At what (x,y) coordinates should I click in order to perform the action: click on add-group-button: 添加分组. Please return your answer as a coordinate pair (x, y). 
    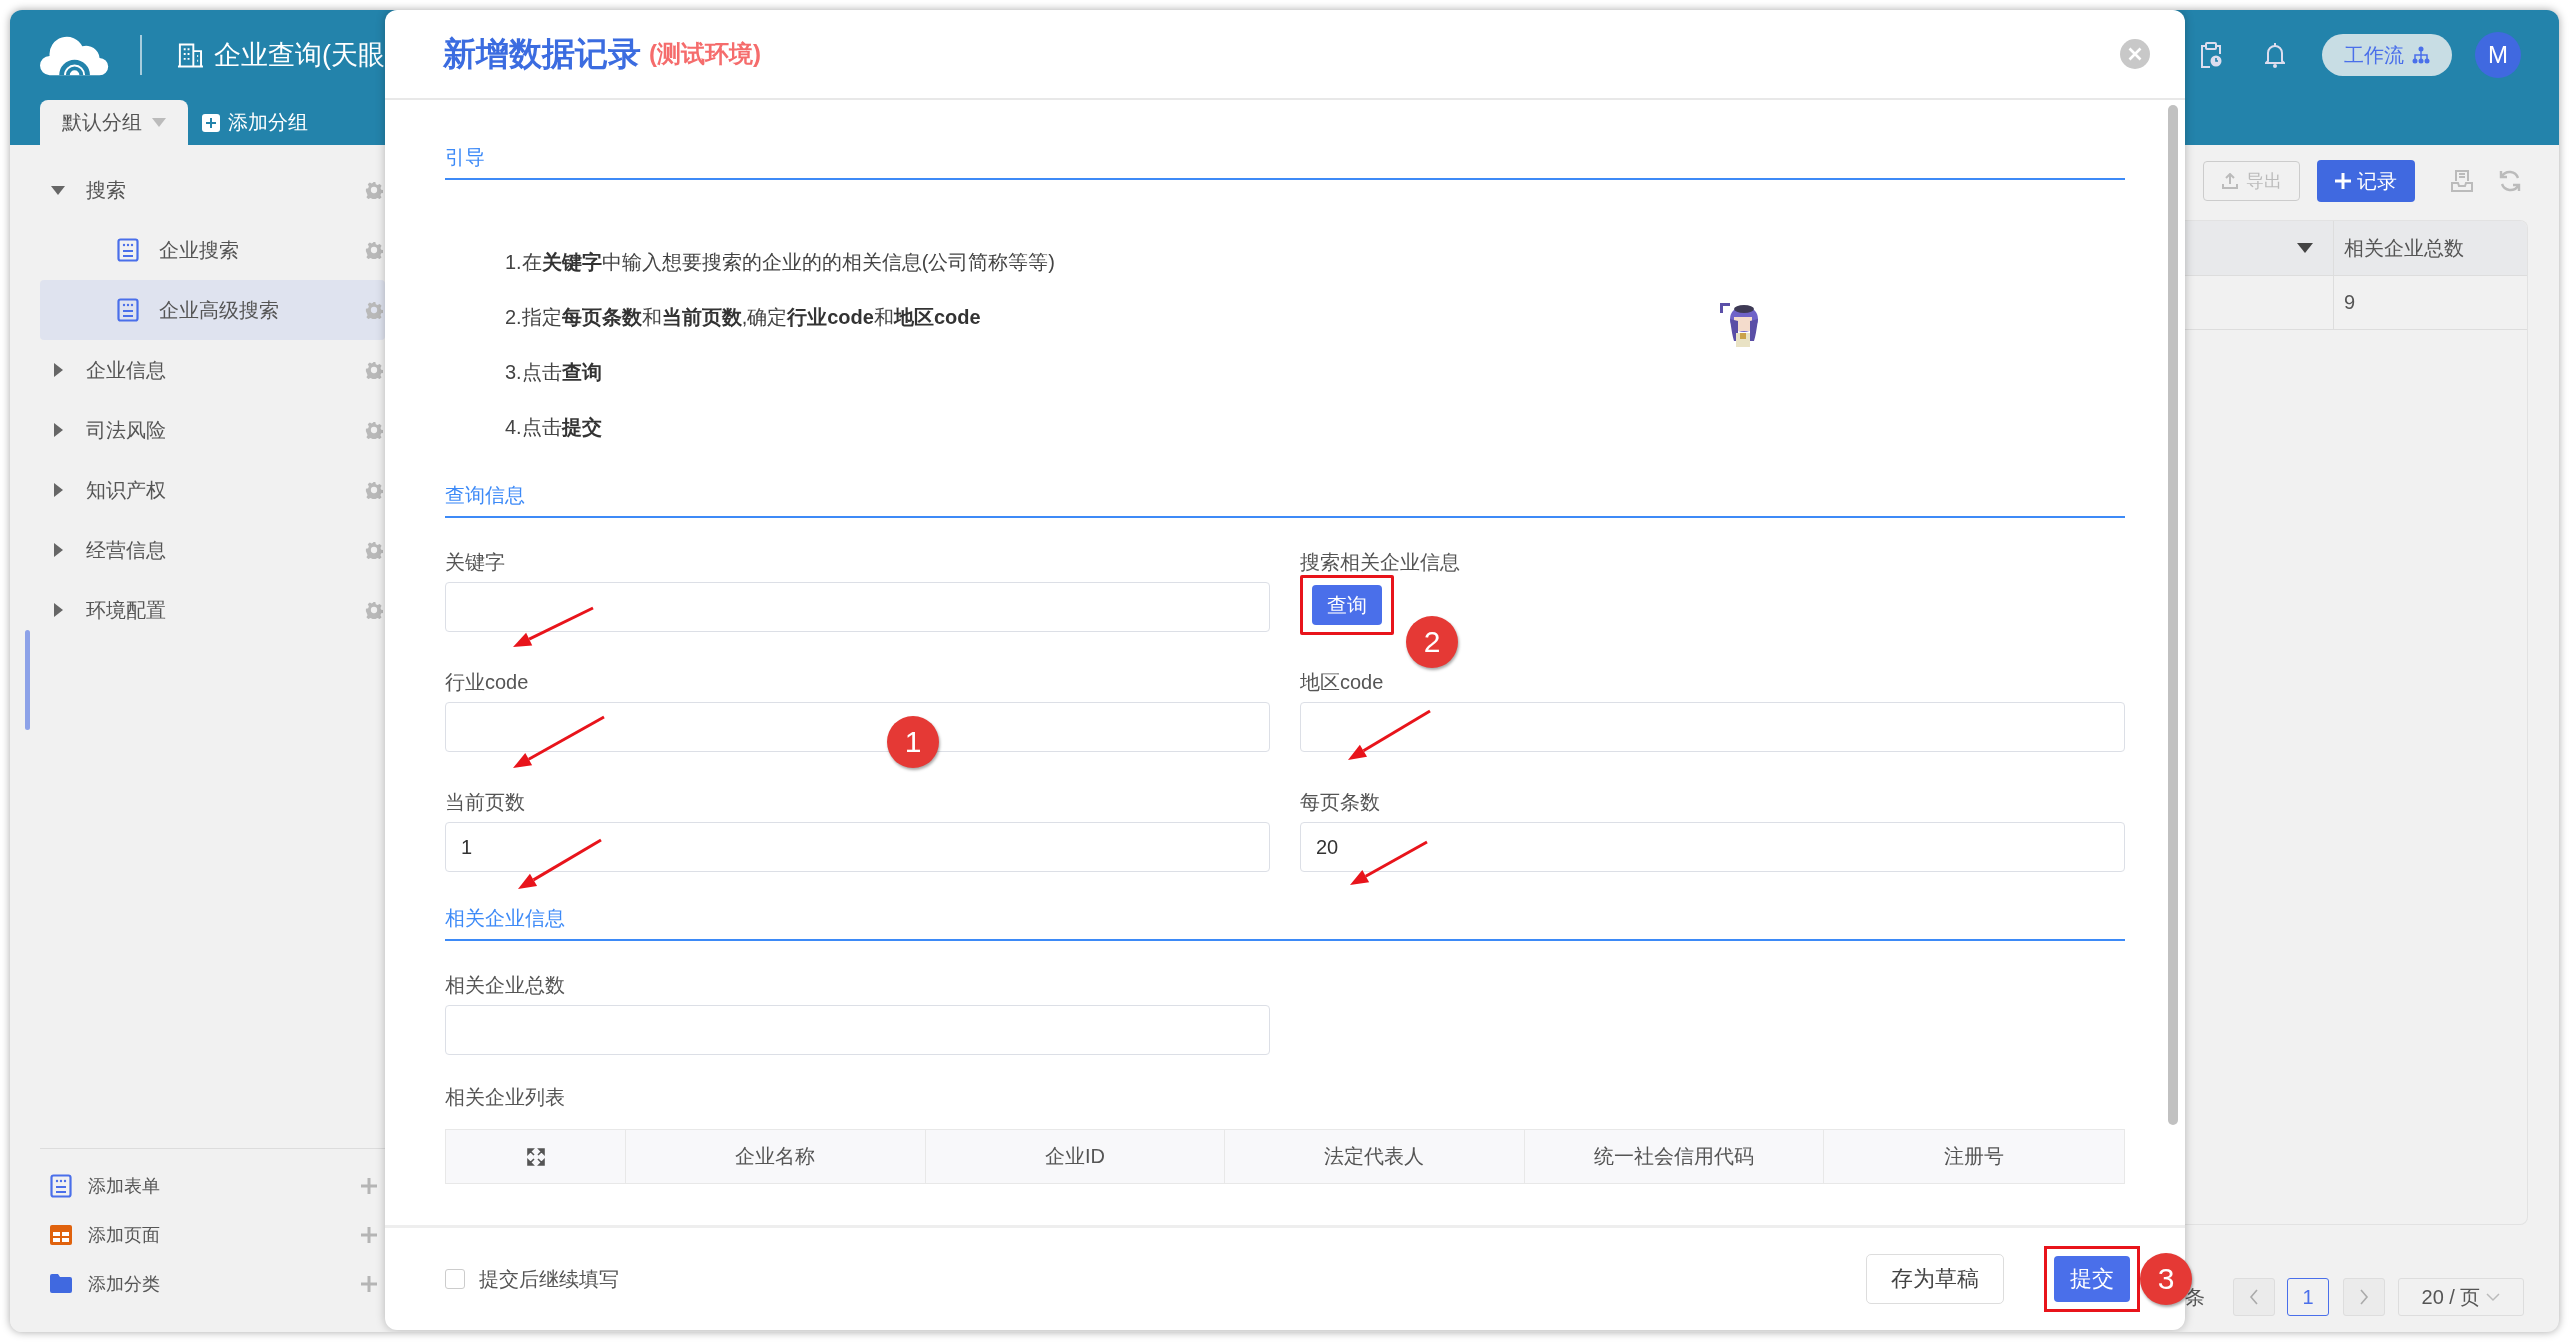
    Looking at the image, I should click on (255, 122).